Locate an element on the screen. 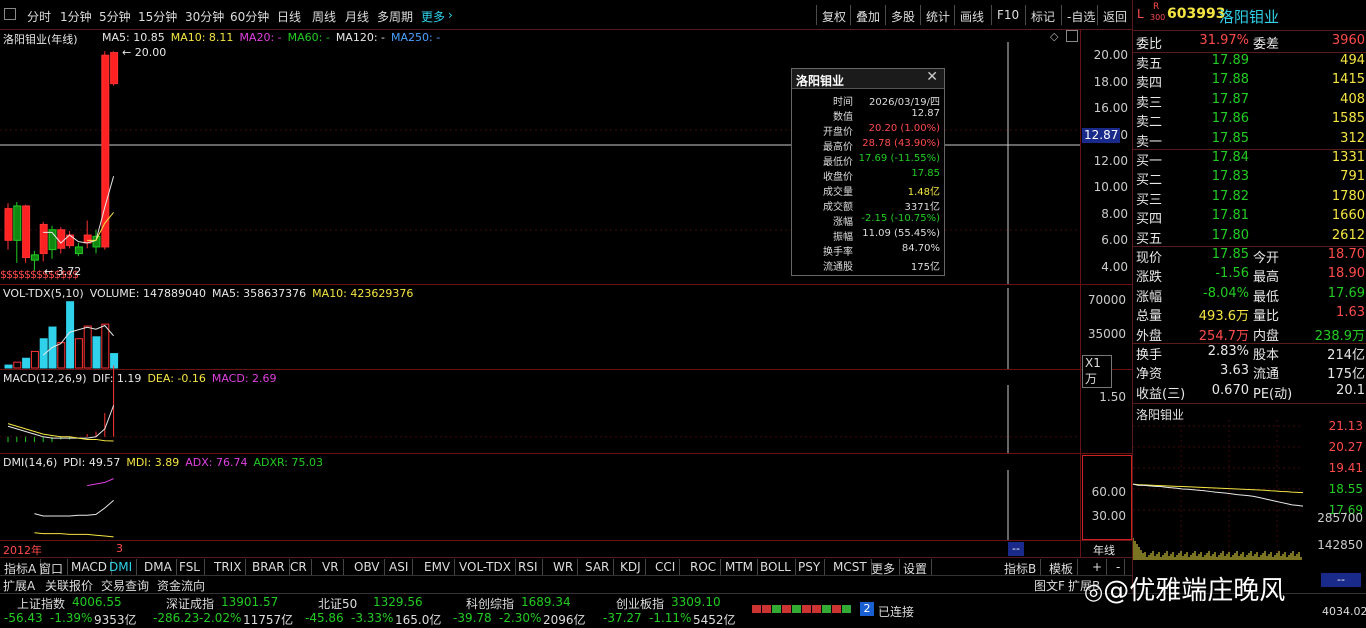  popup-key: 最高价 is located at coordinates (838, 147).